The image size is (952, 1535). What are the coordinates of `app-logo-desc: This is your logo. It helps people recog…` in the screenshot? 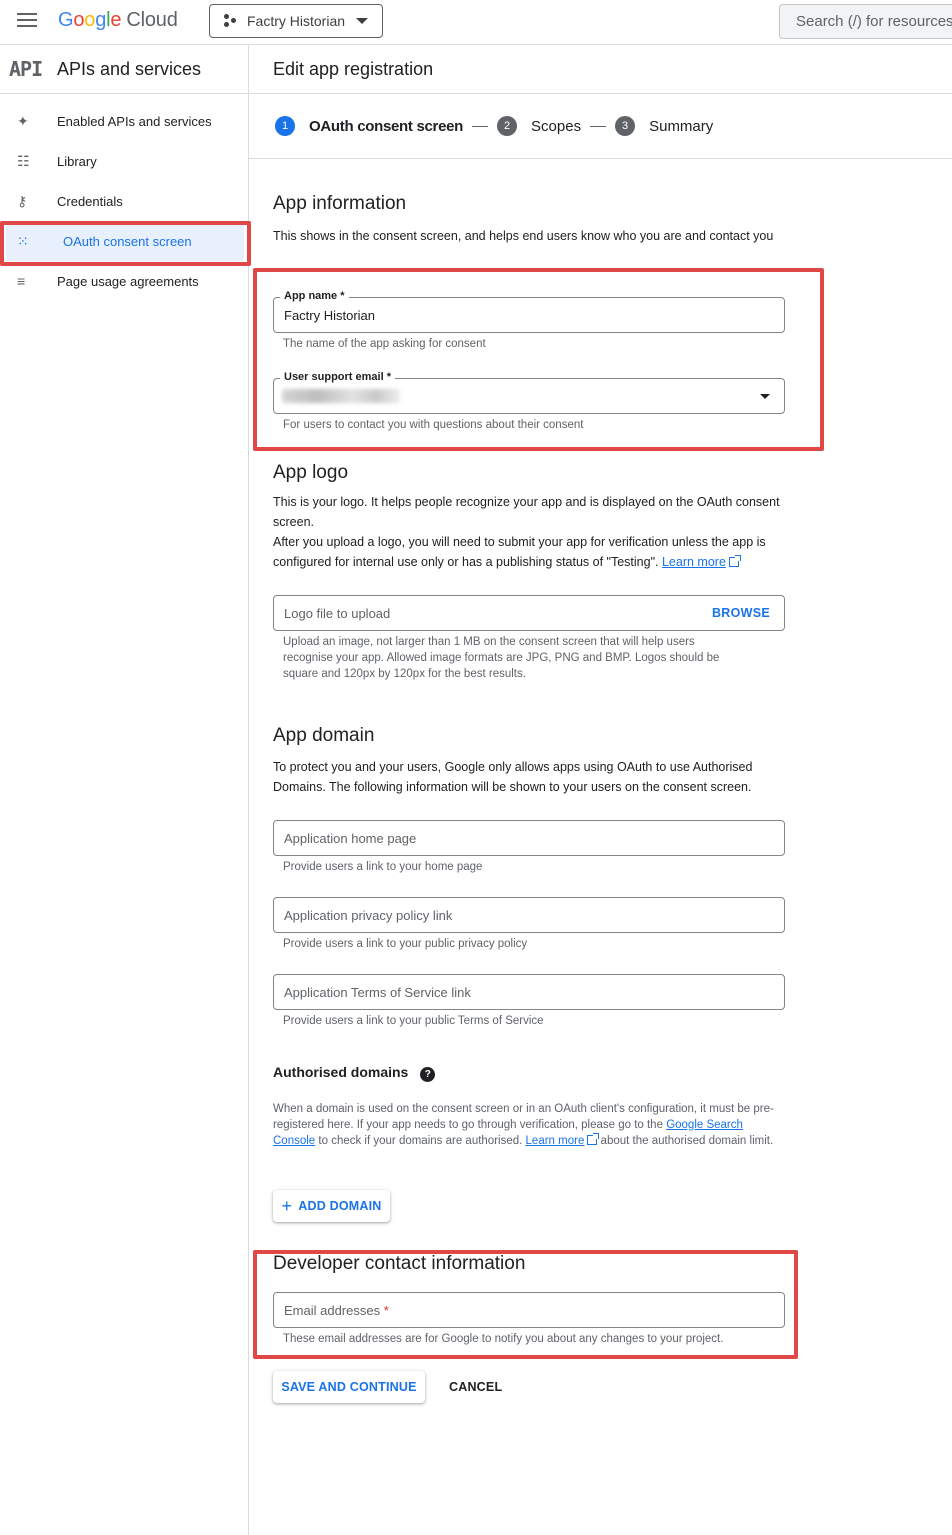 It's located at (528, 532).